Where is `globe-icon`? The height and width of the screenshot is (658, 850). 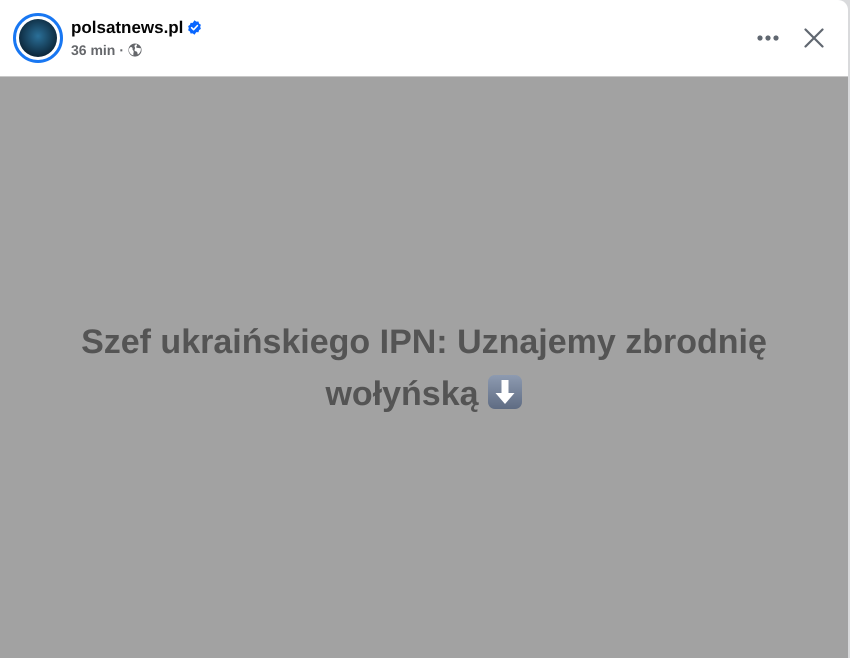 globe-icon is located at coordinates (135, 49).